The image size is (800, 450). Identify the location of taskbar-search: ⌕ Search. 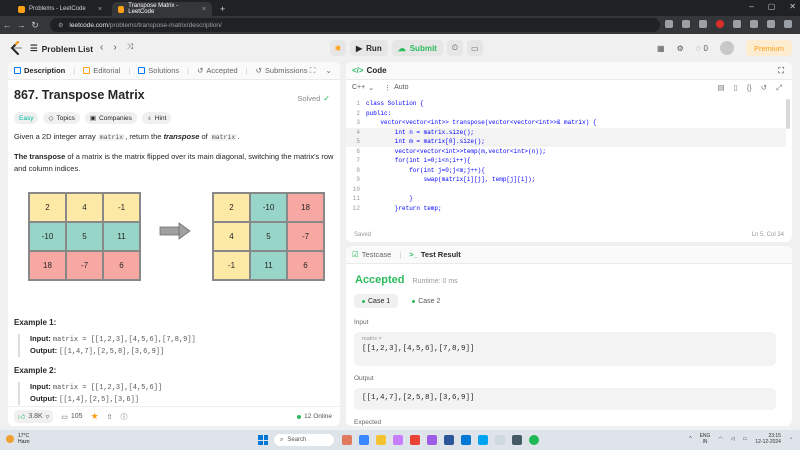
(304, 440).